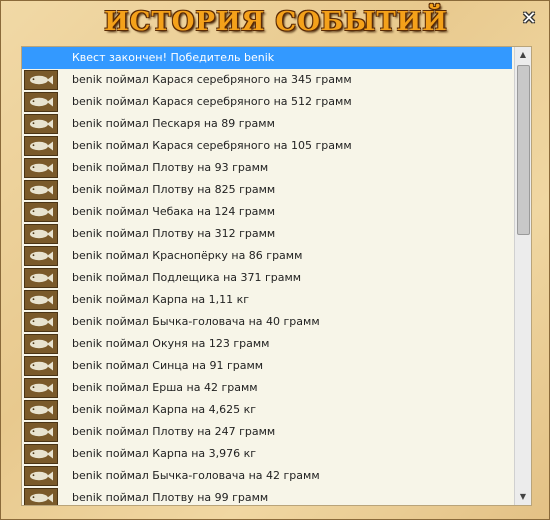 Image resolution: width=550 pixels, height=520 pixels. I want to click on event-text: benik поймал Пескаря на 89 грамм, so click(173, 123).